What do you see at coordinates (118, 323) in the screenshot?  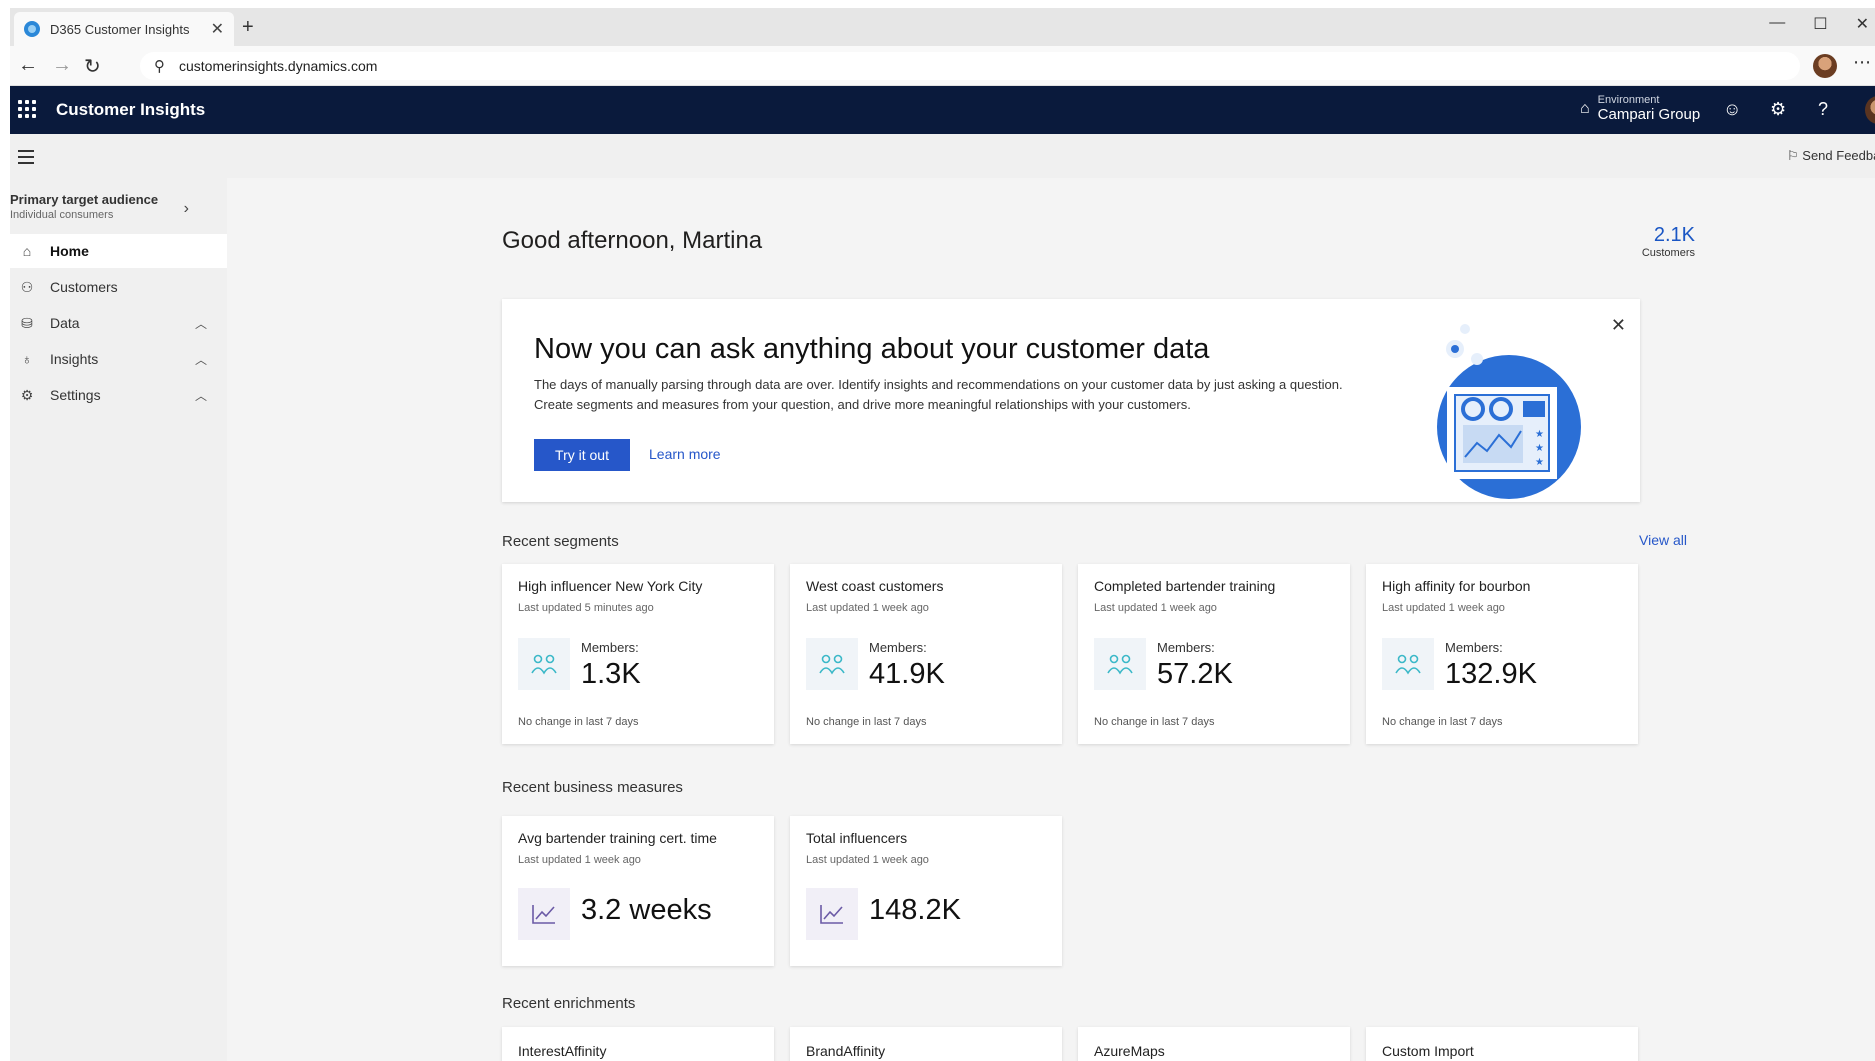 I see `sidebar-item-data: ⛁ Data ︿` at bounding box center [118, 323].